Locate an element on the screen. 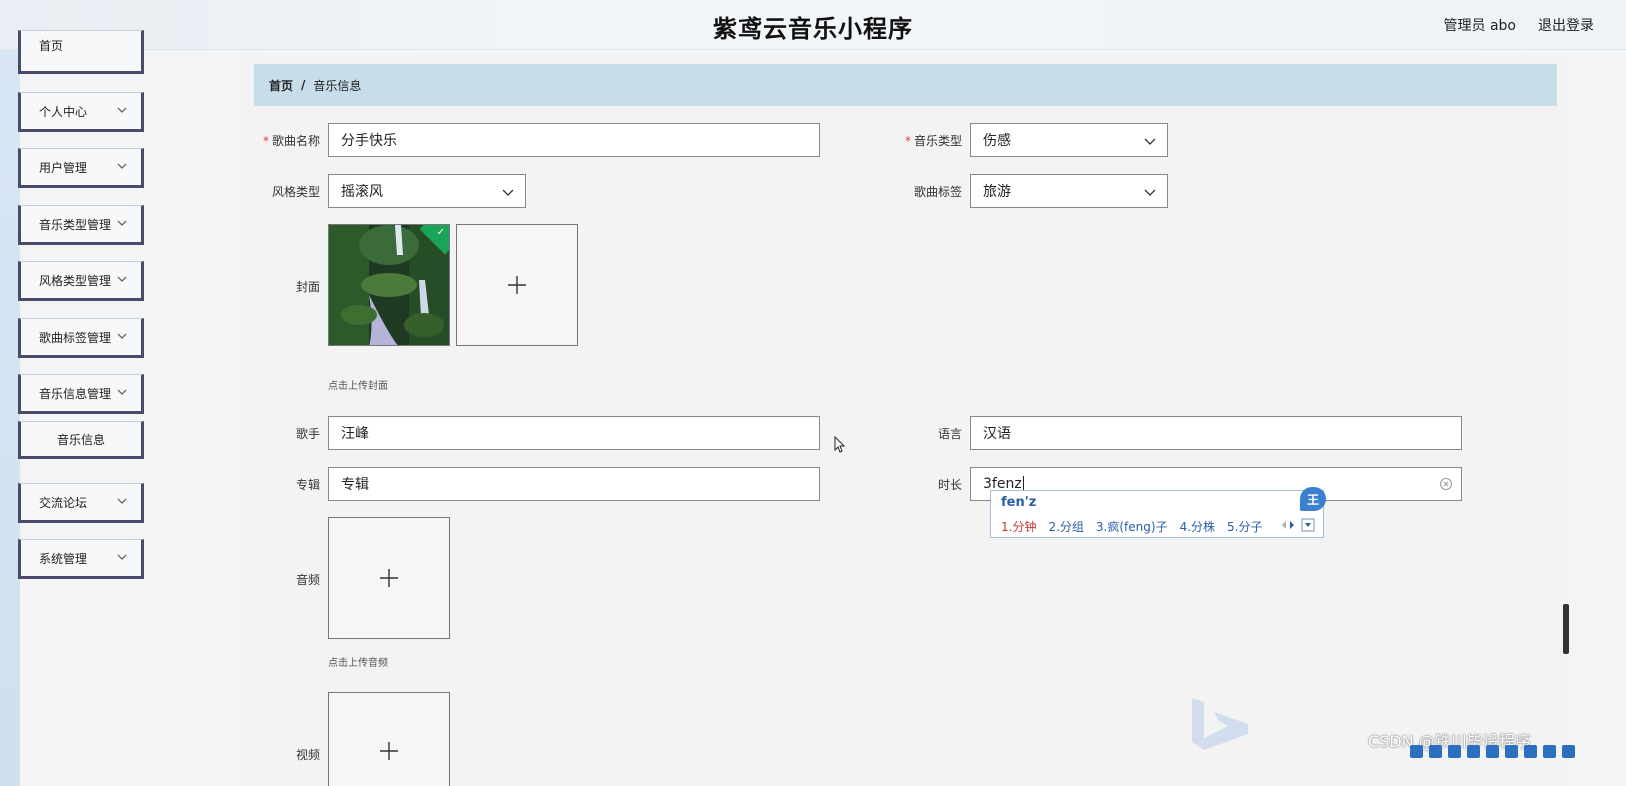 The image size is (1626, 786). sidebar-subitem-label: 音乐信息 is located at coordinates (80, 439).